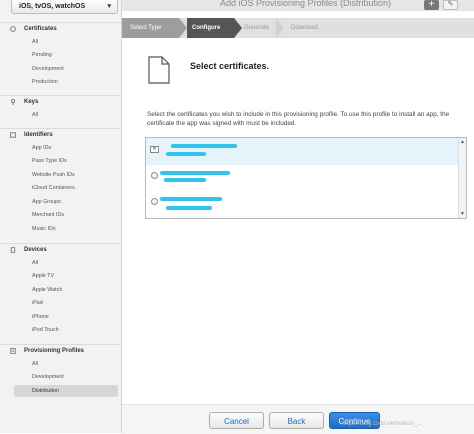 This screenshot has height=434, width=474. Describe the element at coordinates (60, 101) in the screenshot. I see `sidebar-section-keys: Keys` at that location.